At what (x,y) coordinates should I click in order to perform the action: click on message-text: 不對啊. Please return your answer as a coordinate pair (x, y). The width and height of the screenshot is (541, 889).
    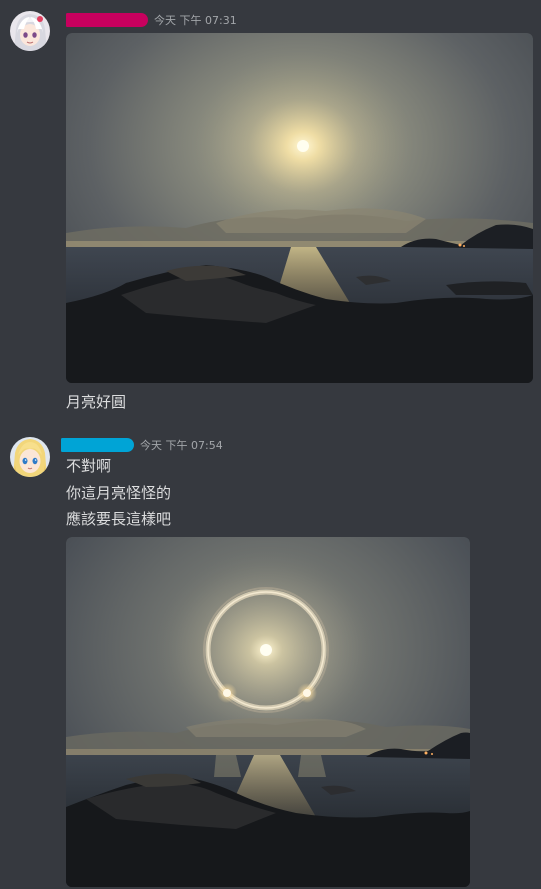
    Looking at the image, I should click on (89, 466).